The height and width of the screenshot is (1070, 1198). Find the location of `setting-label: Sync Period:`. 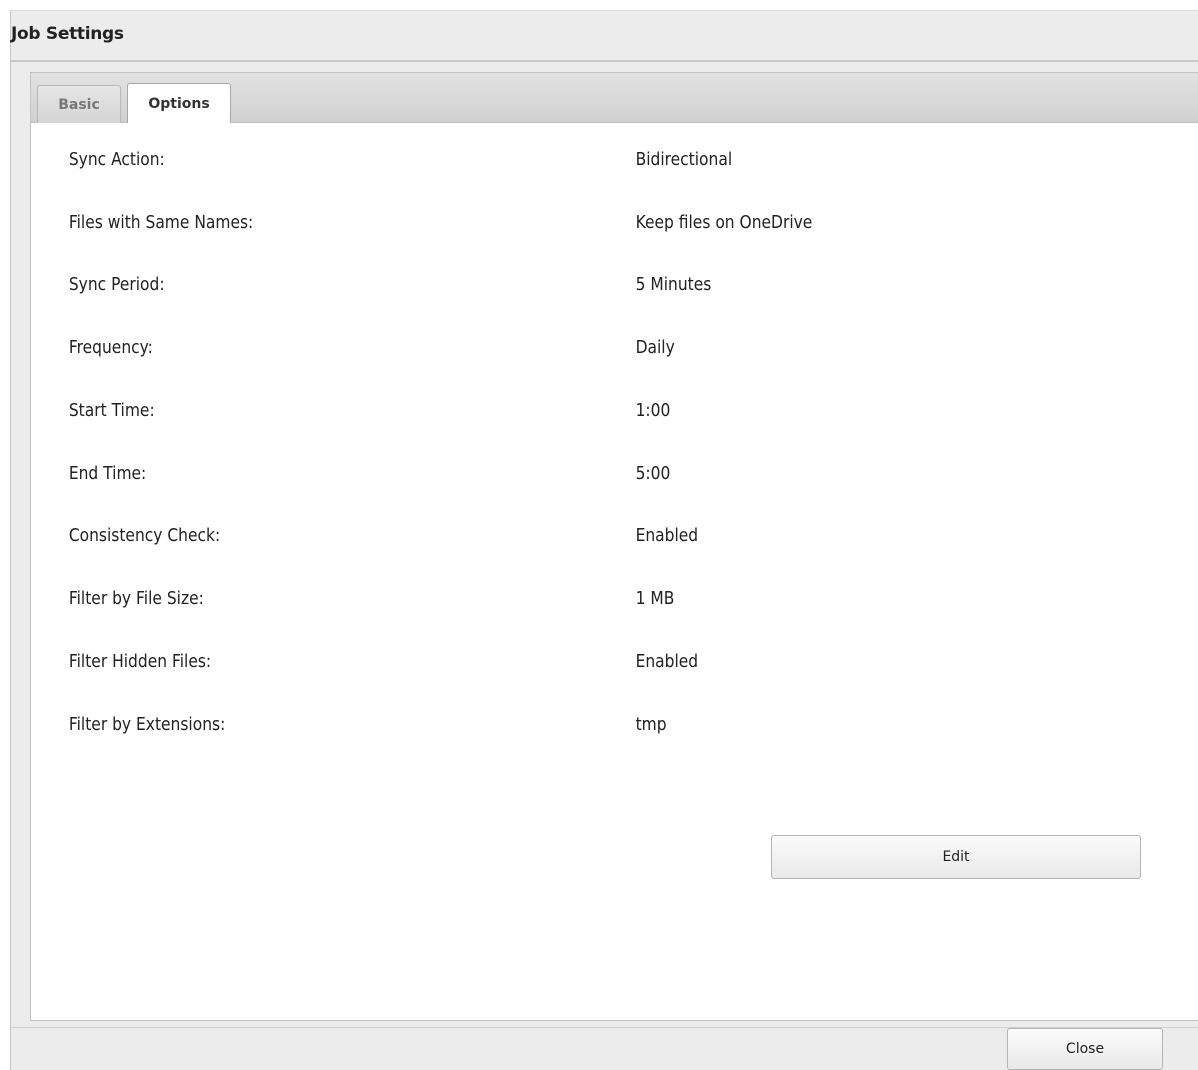

setting-label: Sync Period: is located at coordinates (116, 284).